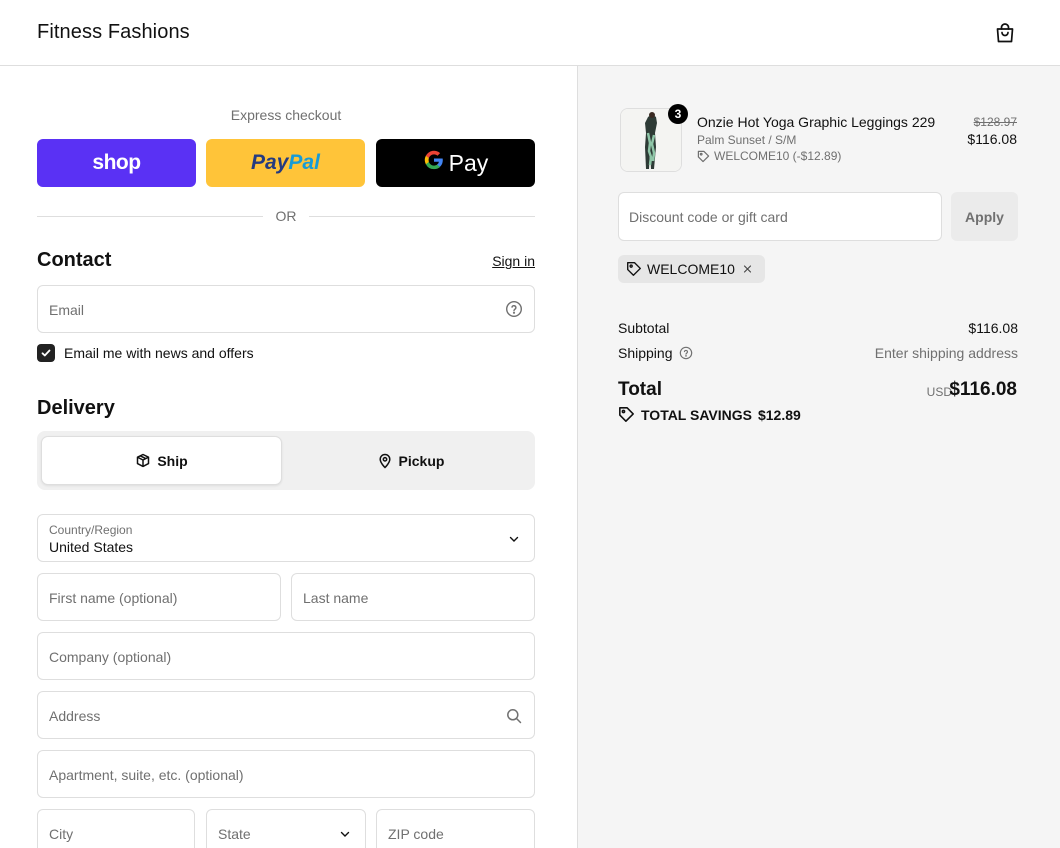  Describe the element at coordinates (286, 715) in the screenshot. I see `address-field: Address` at that location.